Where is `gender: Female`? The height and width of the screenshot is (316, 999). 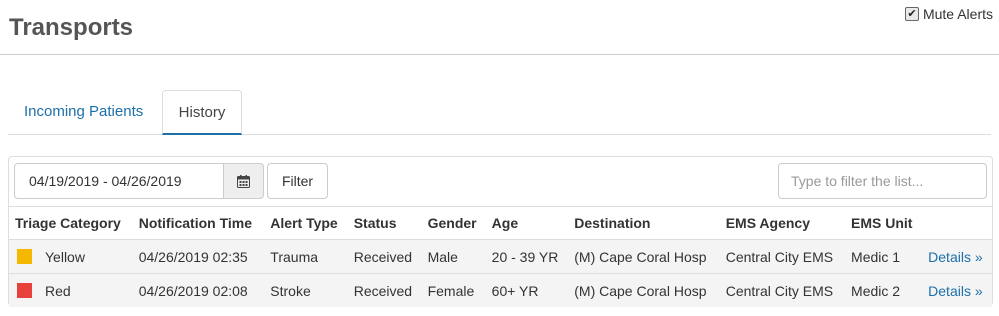
gender: Female is located at coordinates (453, 290).